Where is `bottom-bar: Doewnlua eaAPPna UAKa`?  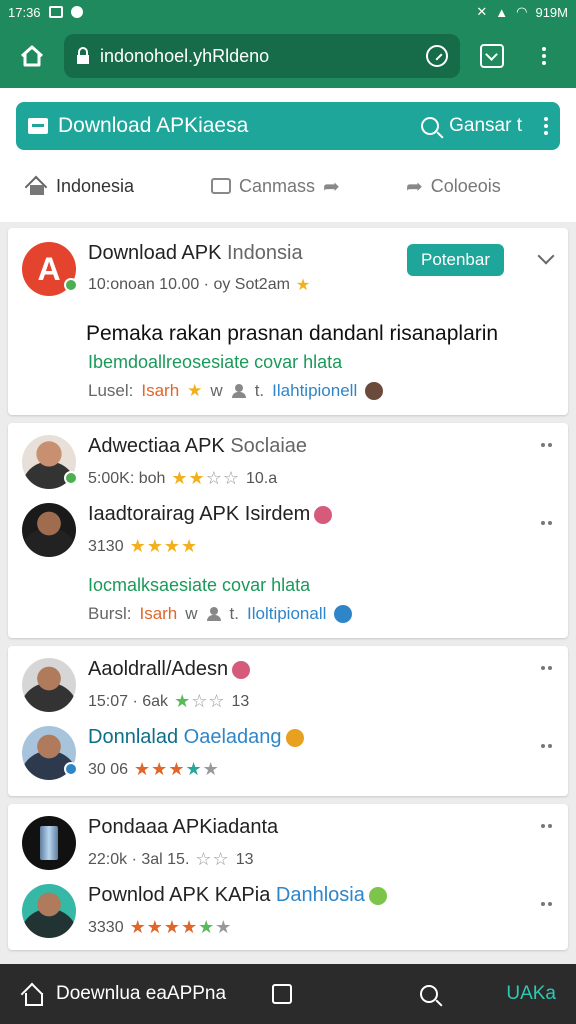 bottom-bar: Doewnlua eaAPPna UAKa is located at coordinates (288, 994).